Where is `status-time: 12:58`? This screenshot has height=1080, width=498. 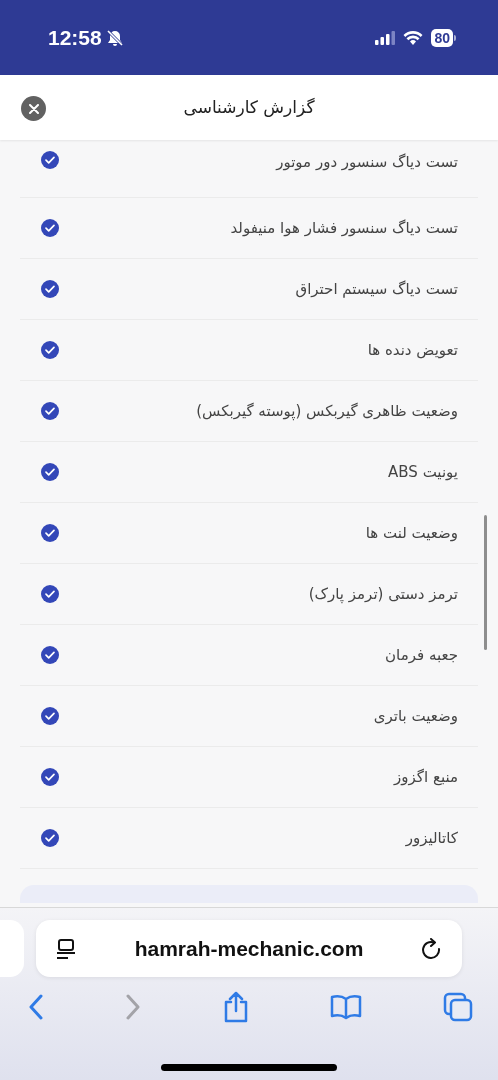 status-time: 12:58 is located at coordinates (75, 37).